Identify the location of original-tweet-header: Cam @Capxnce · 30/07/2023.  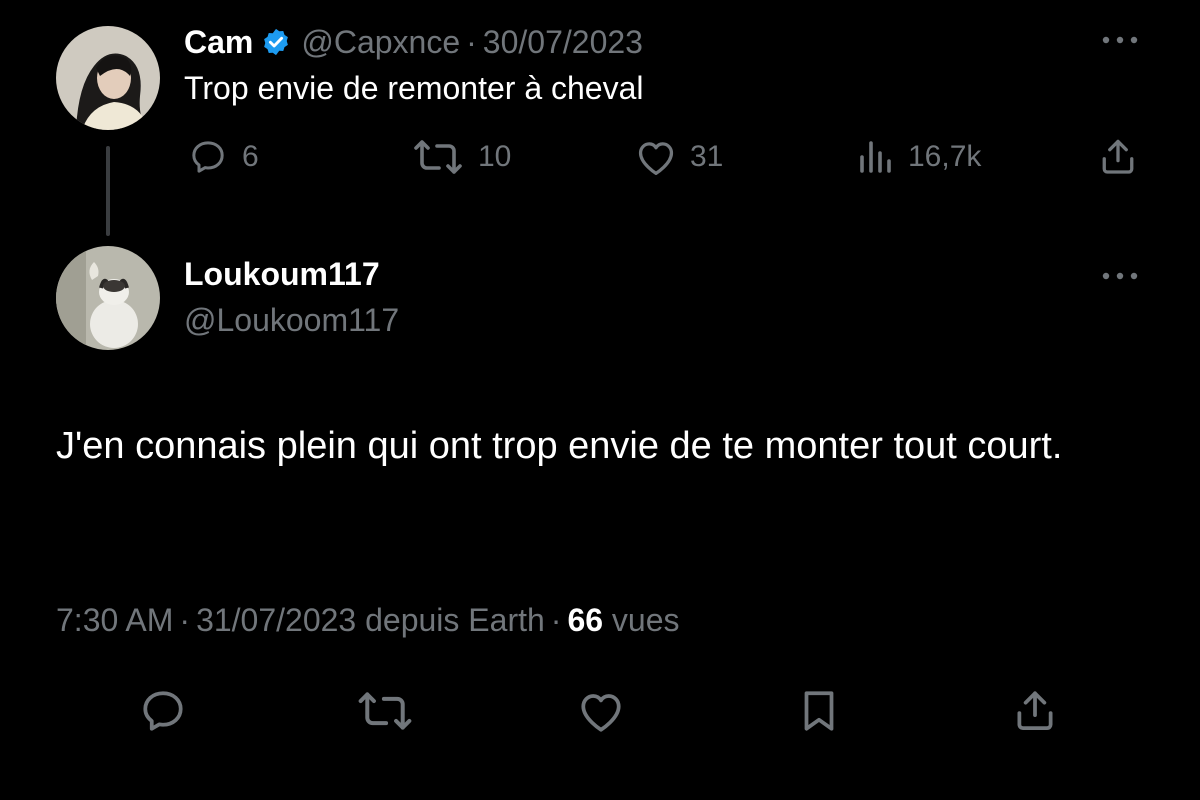
(413, 42).